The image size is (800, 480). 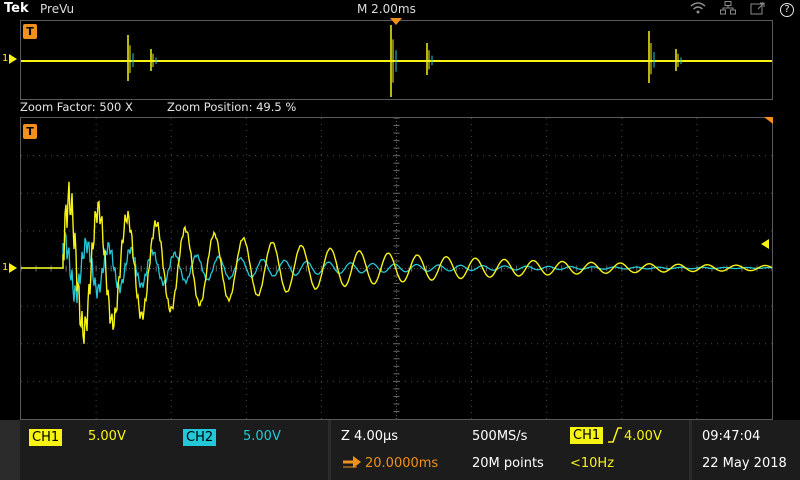 What do you see at coordinates (107, 436) in the screenshot?
I see `ch1-scale: 5.00V` at bounding box center [107, 436].